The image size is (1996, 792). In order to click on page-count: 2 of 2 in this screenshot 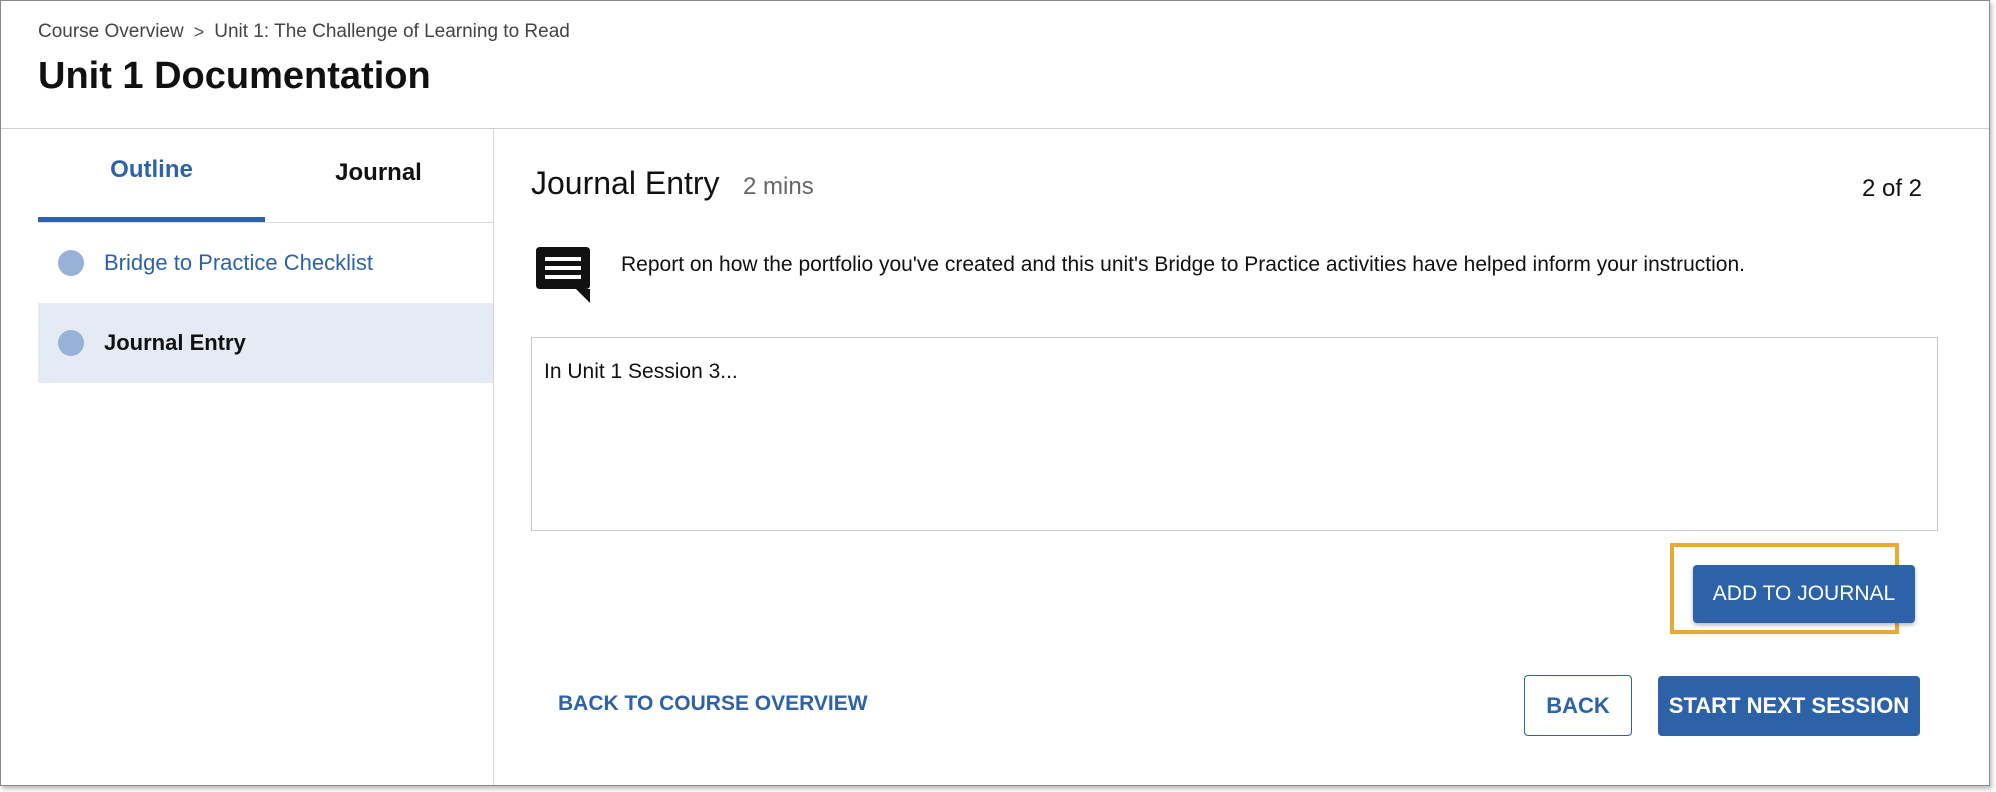, I will do `click(1891, 188)`.